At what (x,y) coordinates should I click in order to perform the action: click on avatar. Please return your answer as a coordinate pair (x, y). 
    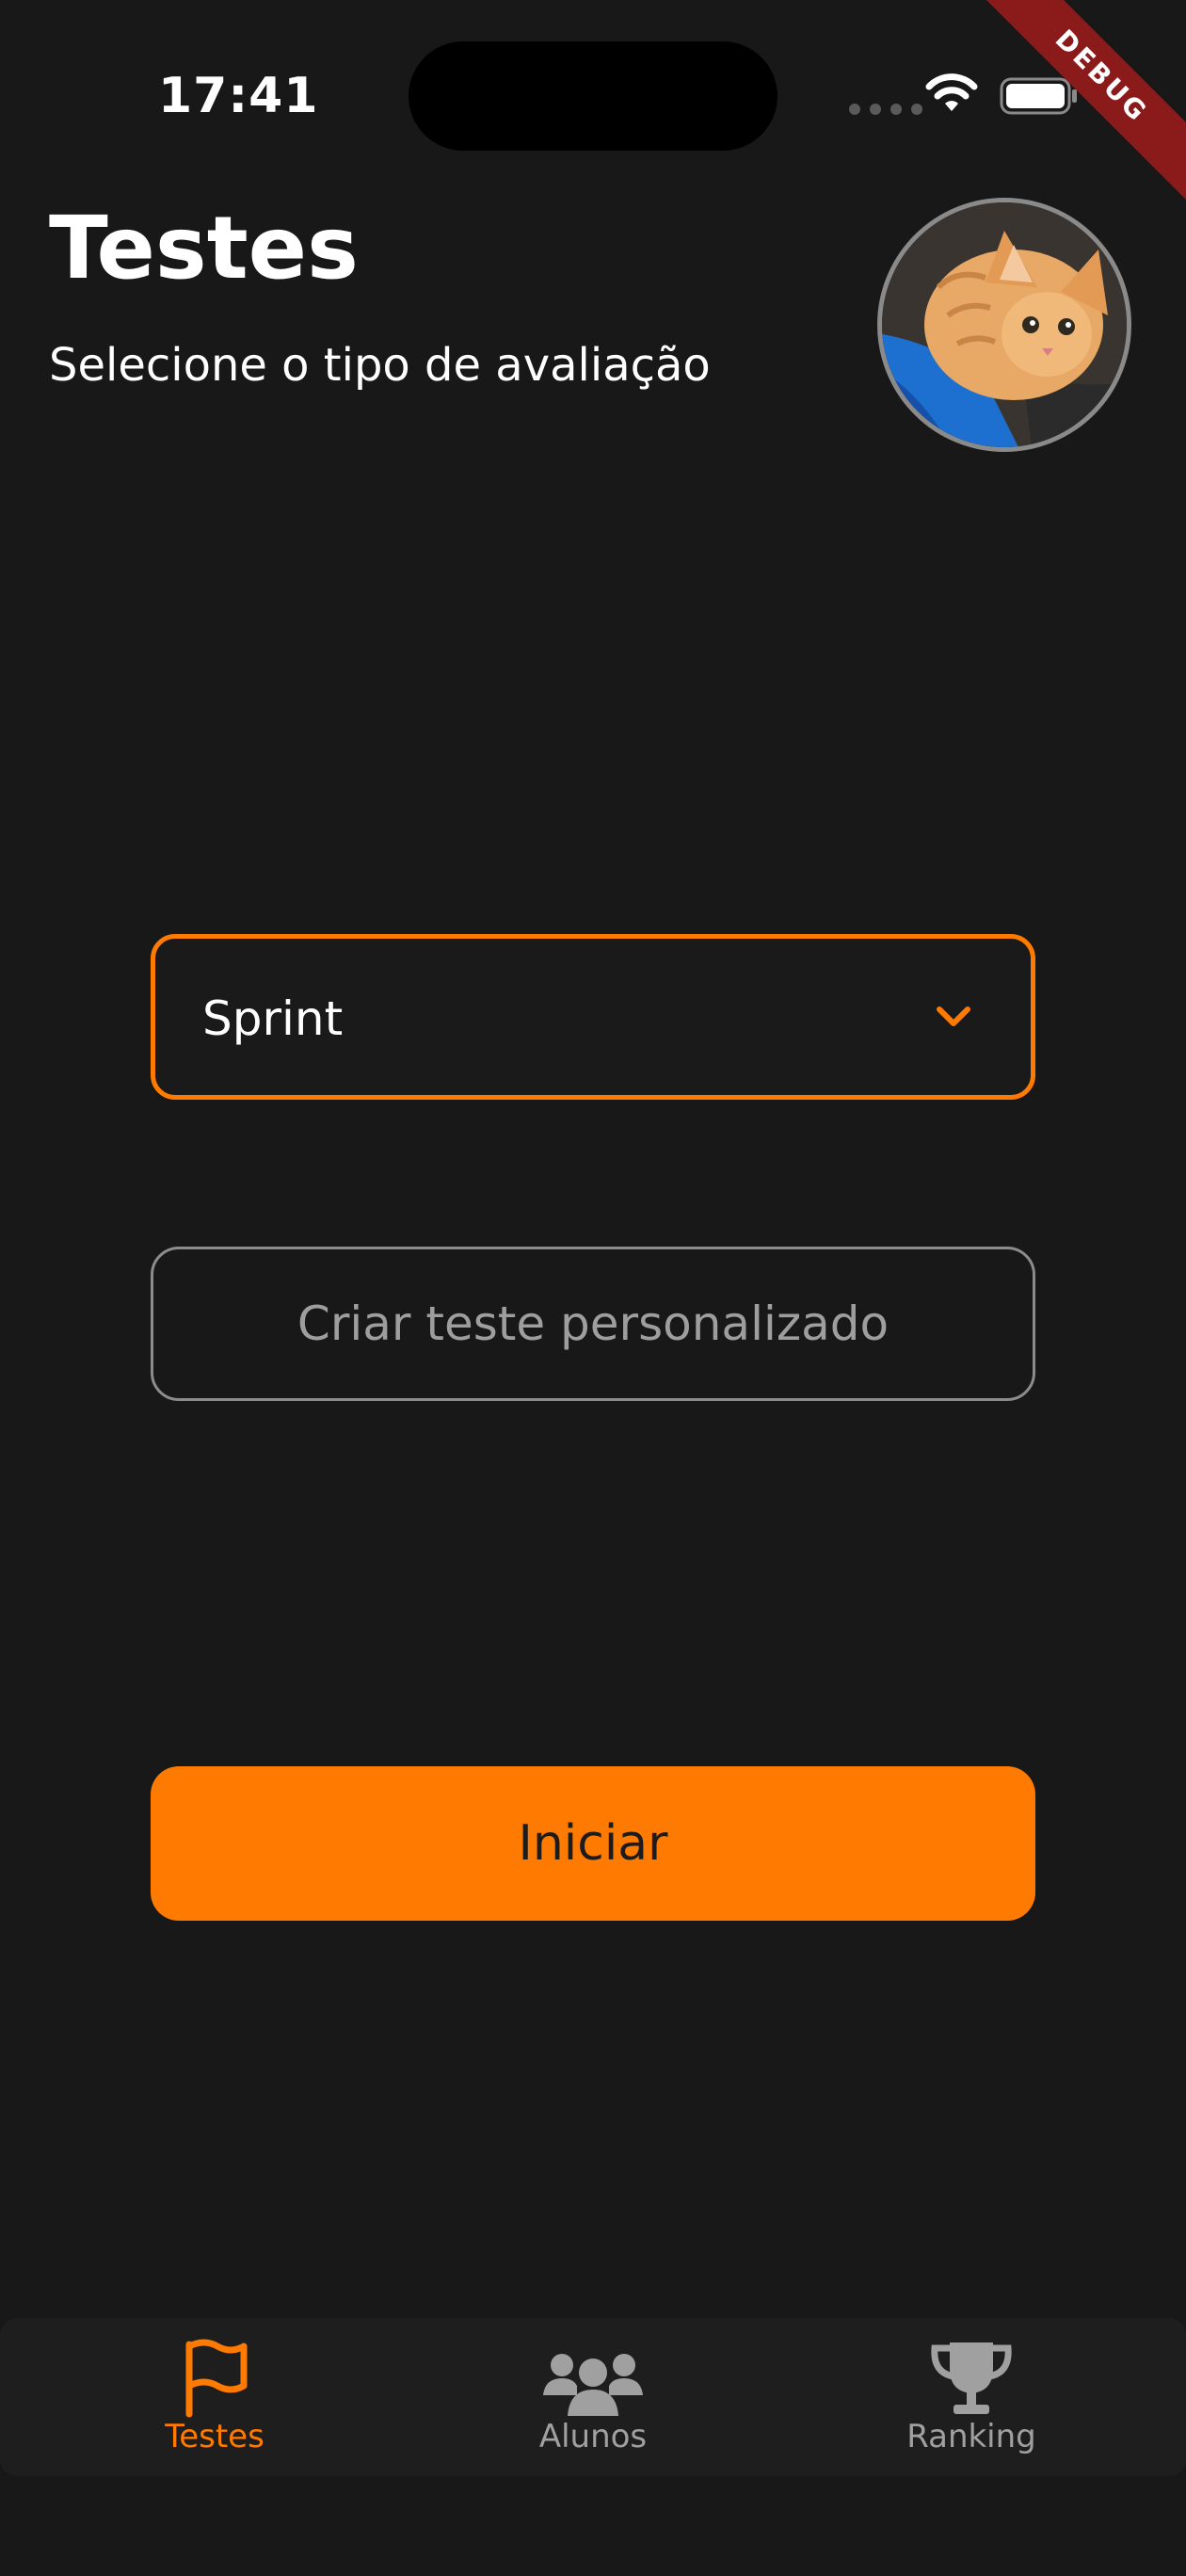
    Looking at the image, I should click on (1004, 325).